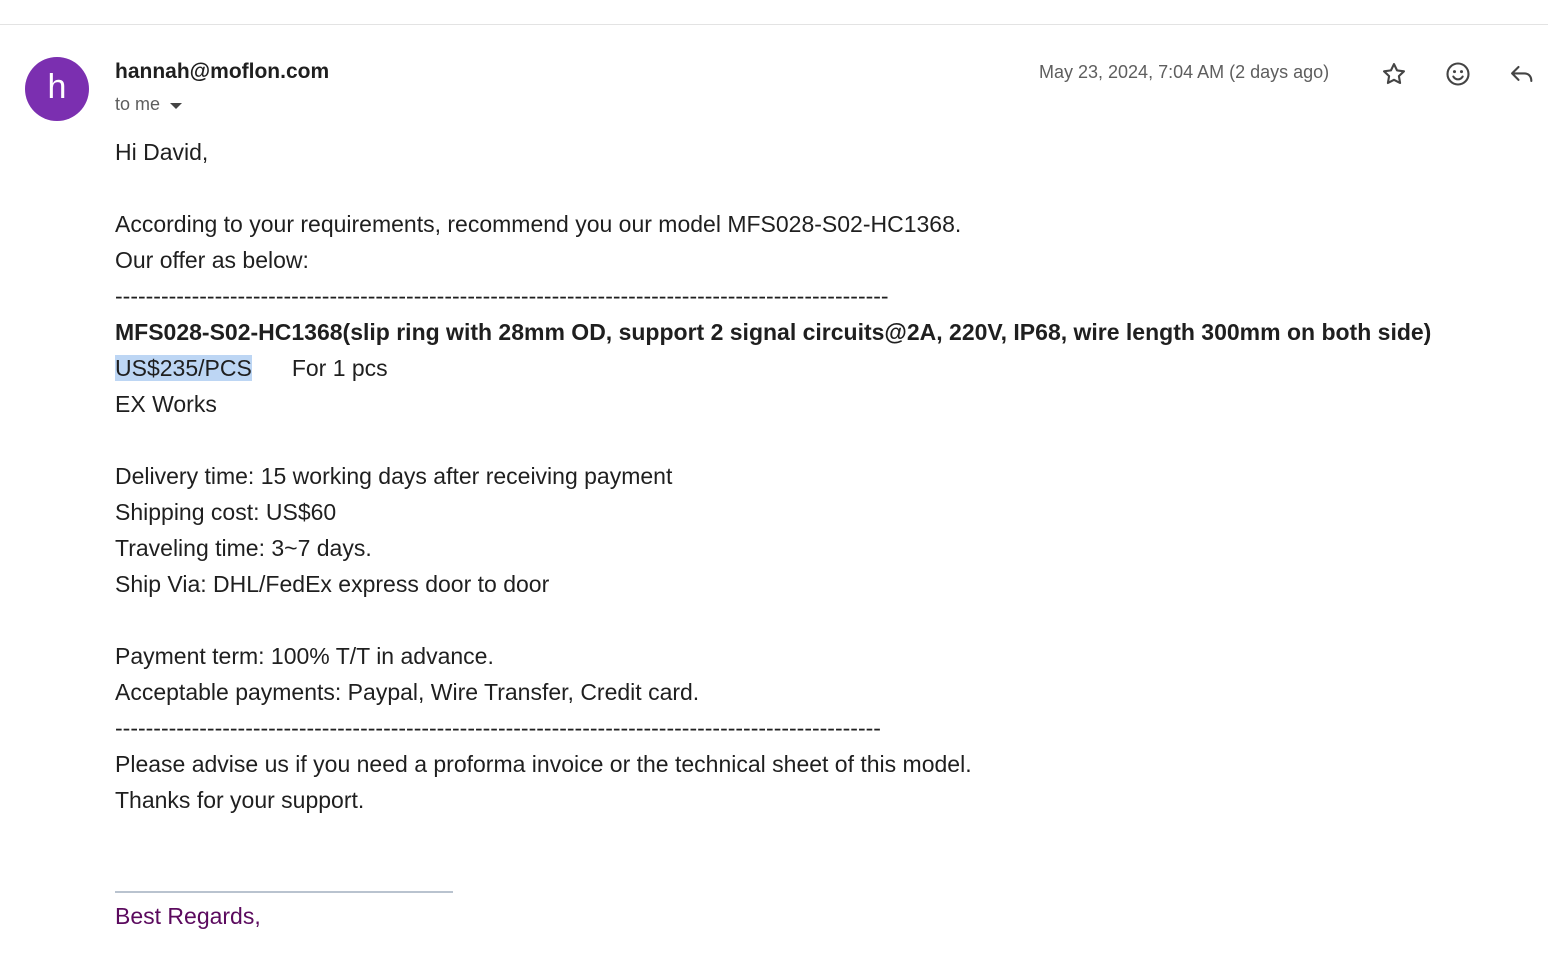  Describe the element at coordinates (226, 512) in the screenshot. I see `shipping-cost: Shipping cost: US$60` at that location.